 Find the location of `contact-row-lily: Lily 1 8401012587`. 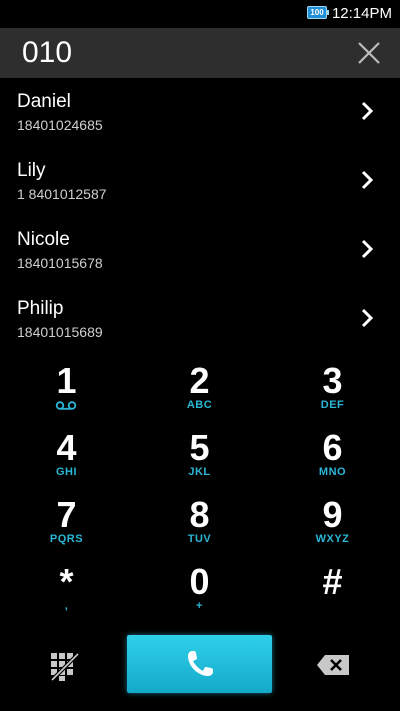

contact-row-lily: Lily 1 8401012587 is located at coordinates (200, 181).